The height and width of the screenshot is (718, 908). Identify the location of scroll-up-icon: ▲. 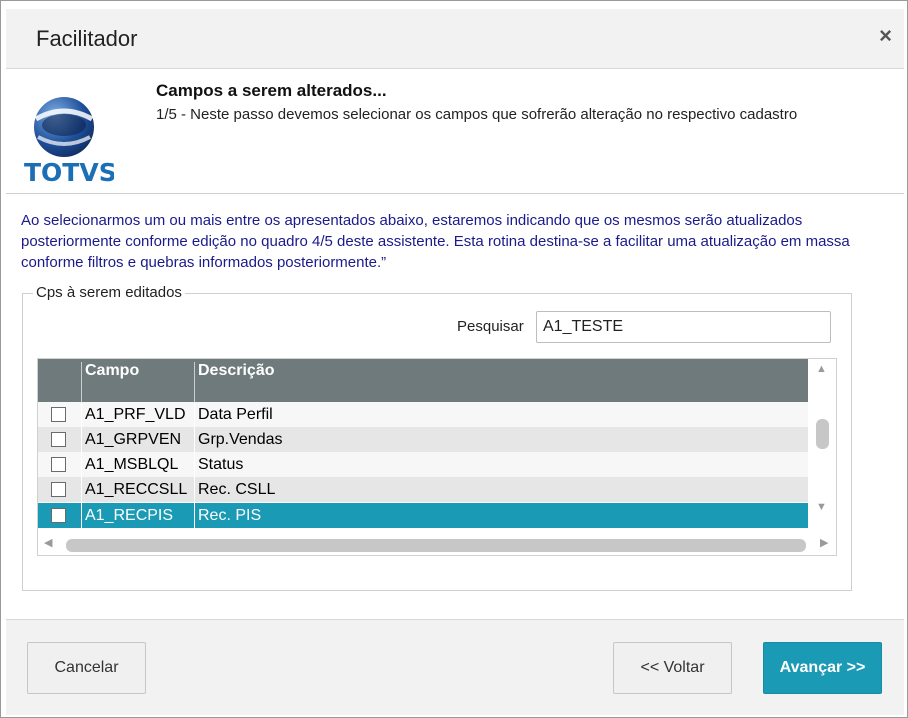
(821, 369).